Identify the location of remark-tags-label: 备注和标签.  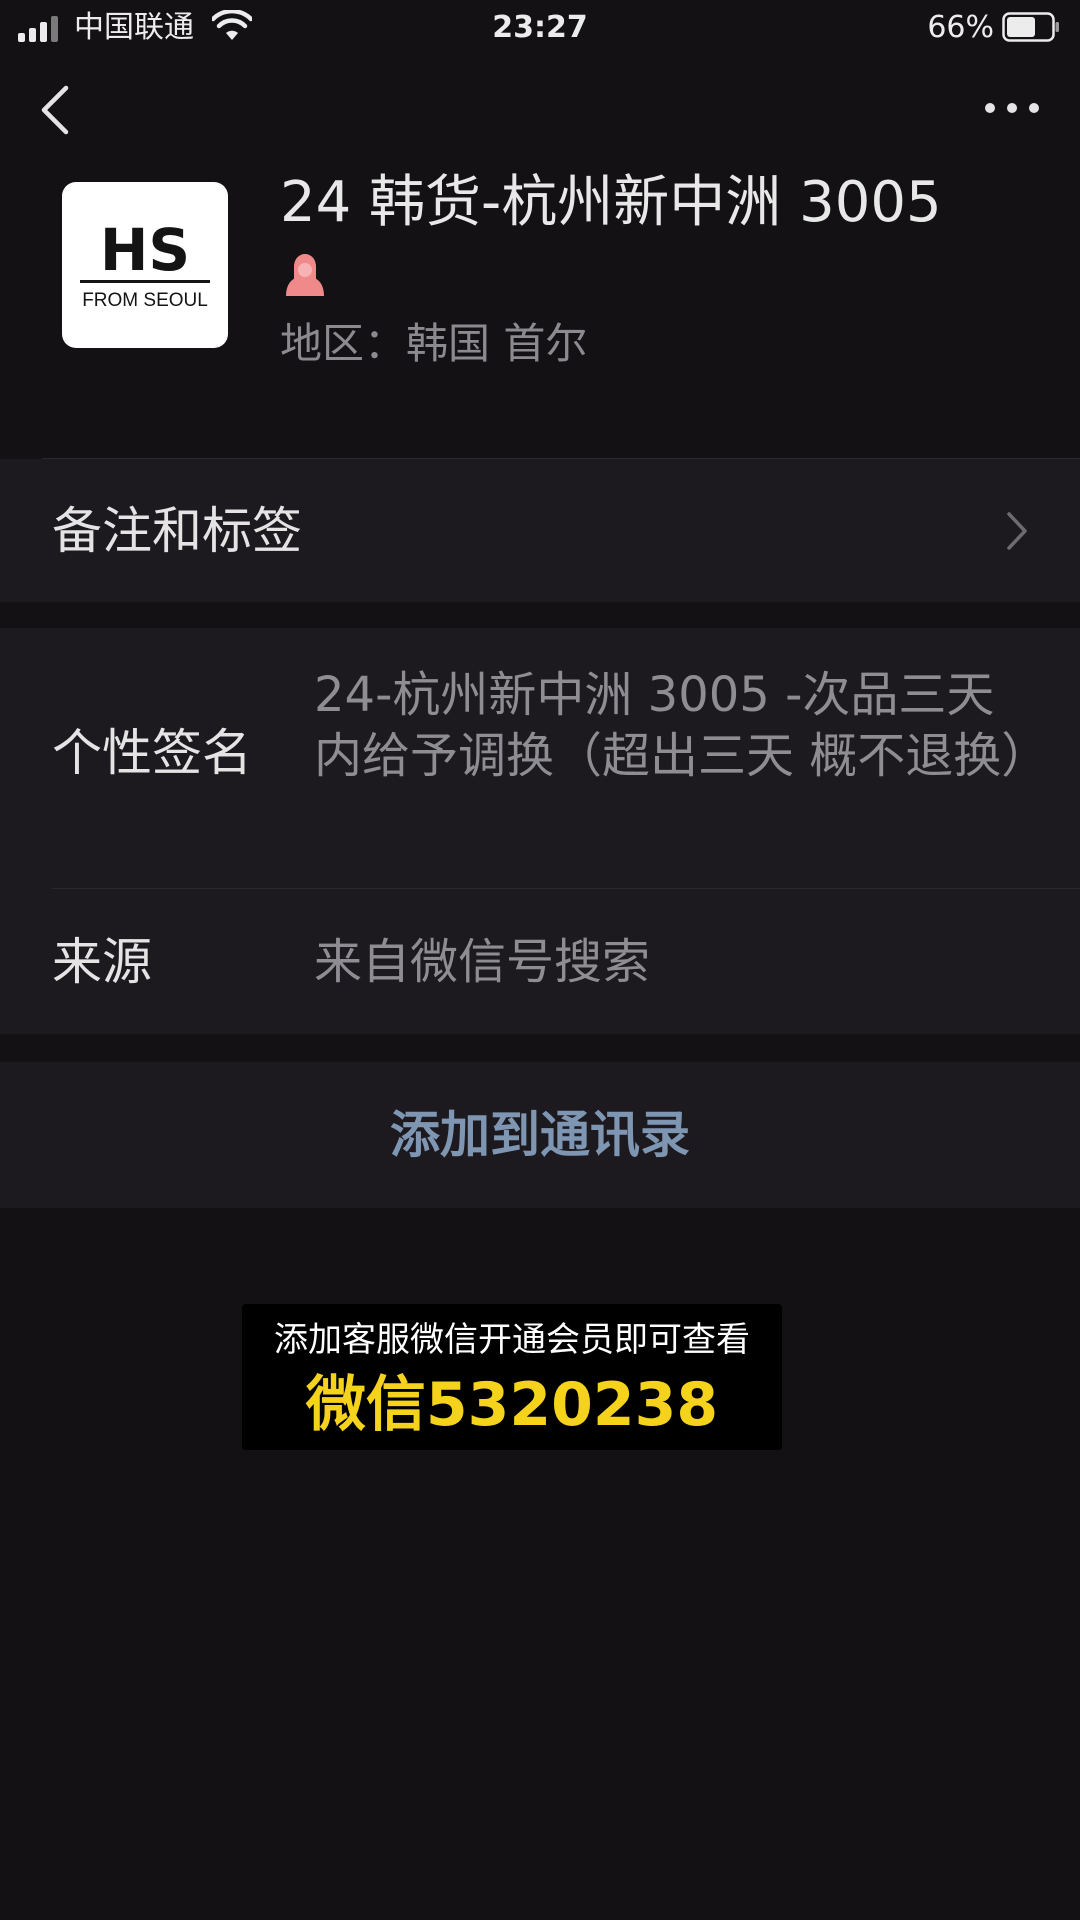
(177, 531).